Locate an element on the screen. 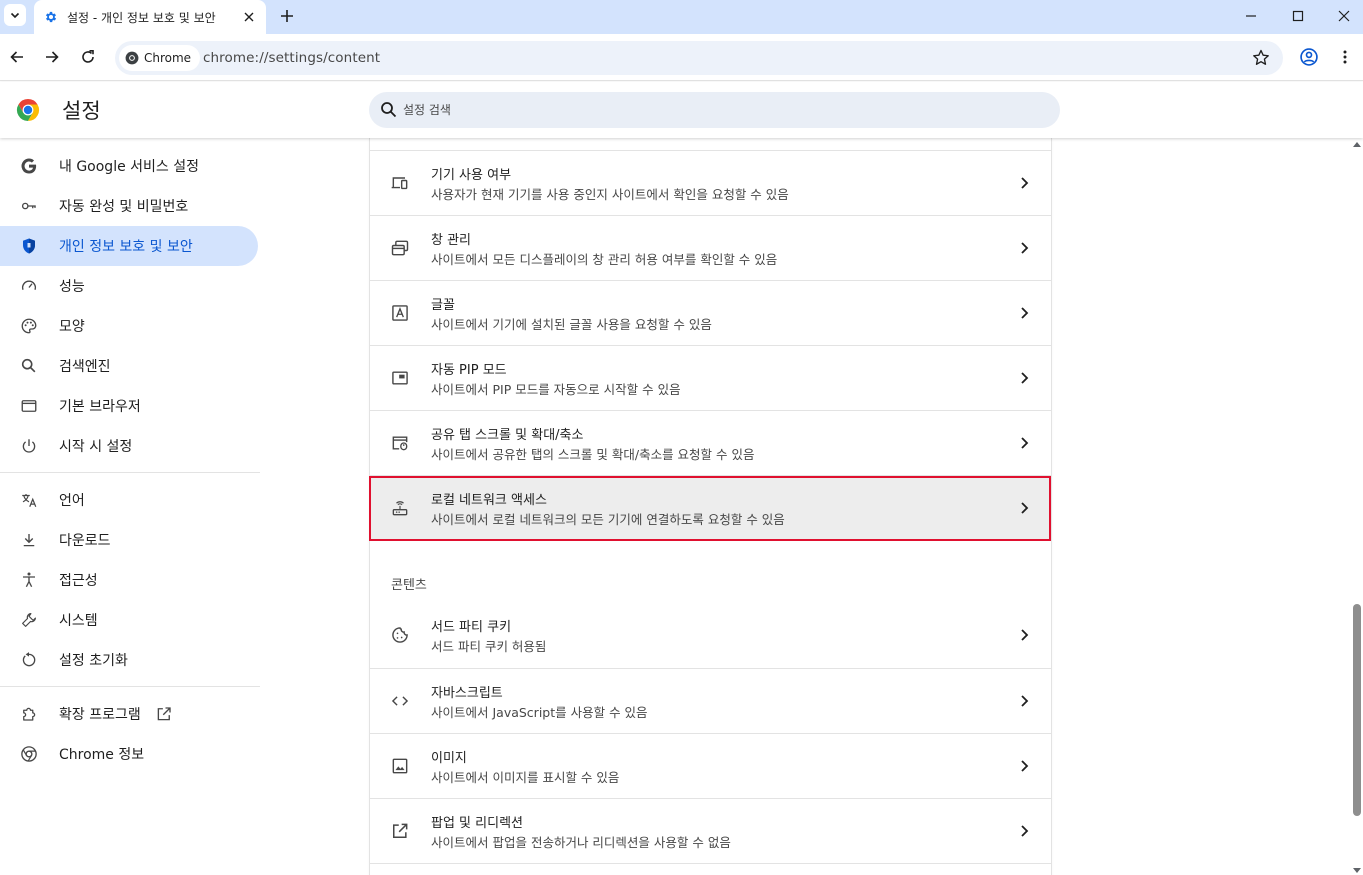 This screenshot has height=875, width=1363. new-tab-button is located at coordinates (287, 16).